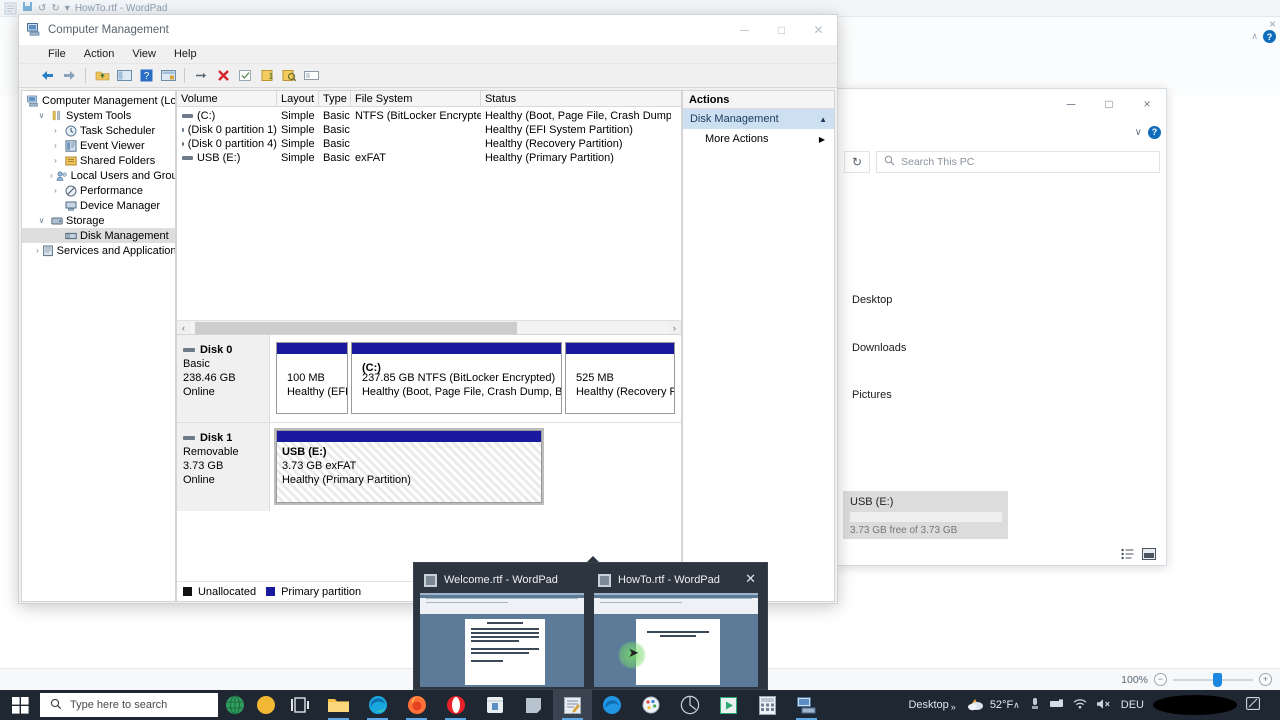  I want to click on start-icon, so click(20, 705).